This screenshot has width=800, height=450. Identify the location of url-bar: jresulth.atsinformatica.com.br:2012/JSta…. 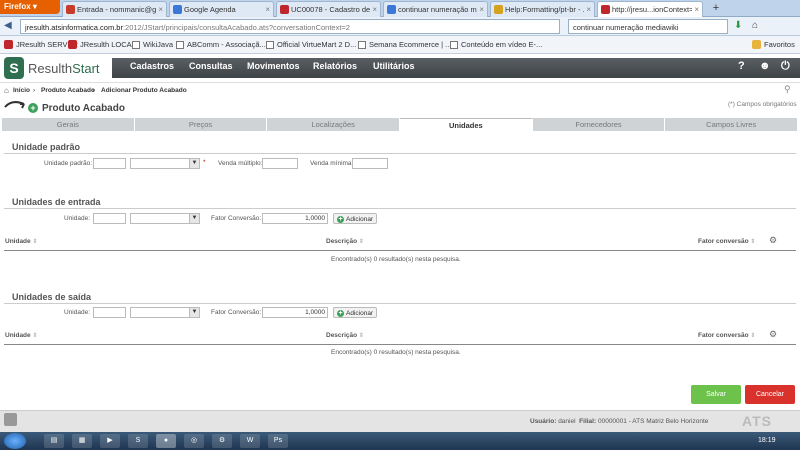
(290, 26).